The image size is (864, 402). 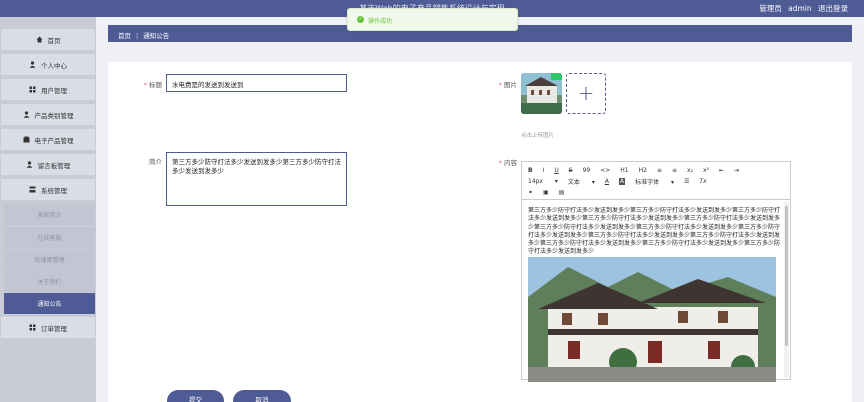 What do you see at coordinates (262, 396) in the screenshot?
I see `cancel-button: 取消` at bounding box center [262, 396].